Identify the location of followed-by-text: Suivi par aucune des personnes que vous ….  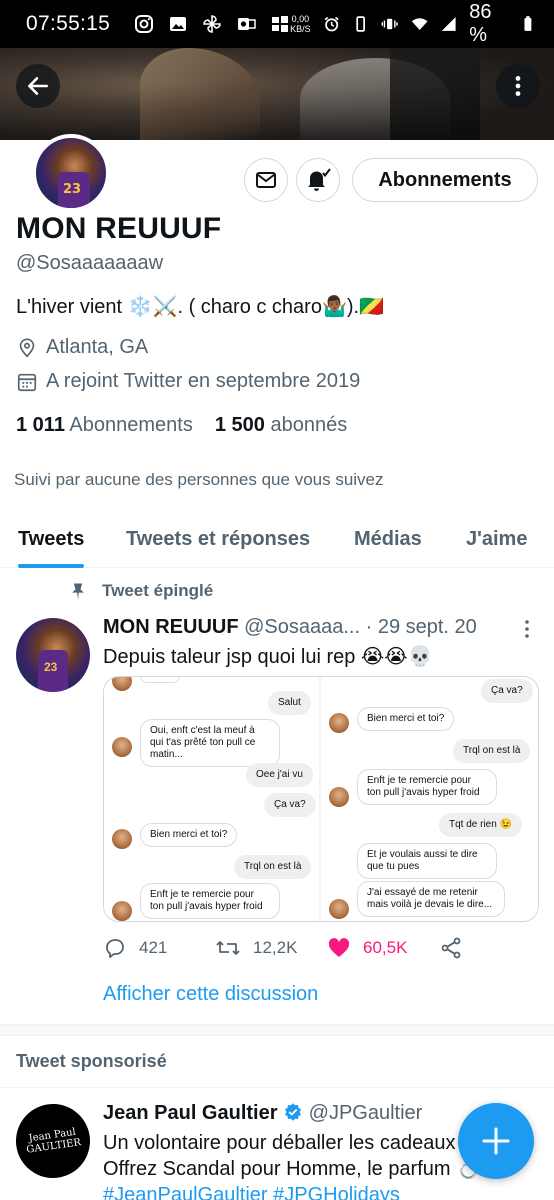
(199, 479).